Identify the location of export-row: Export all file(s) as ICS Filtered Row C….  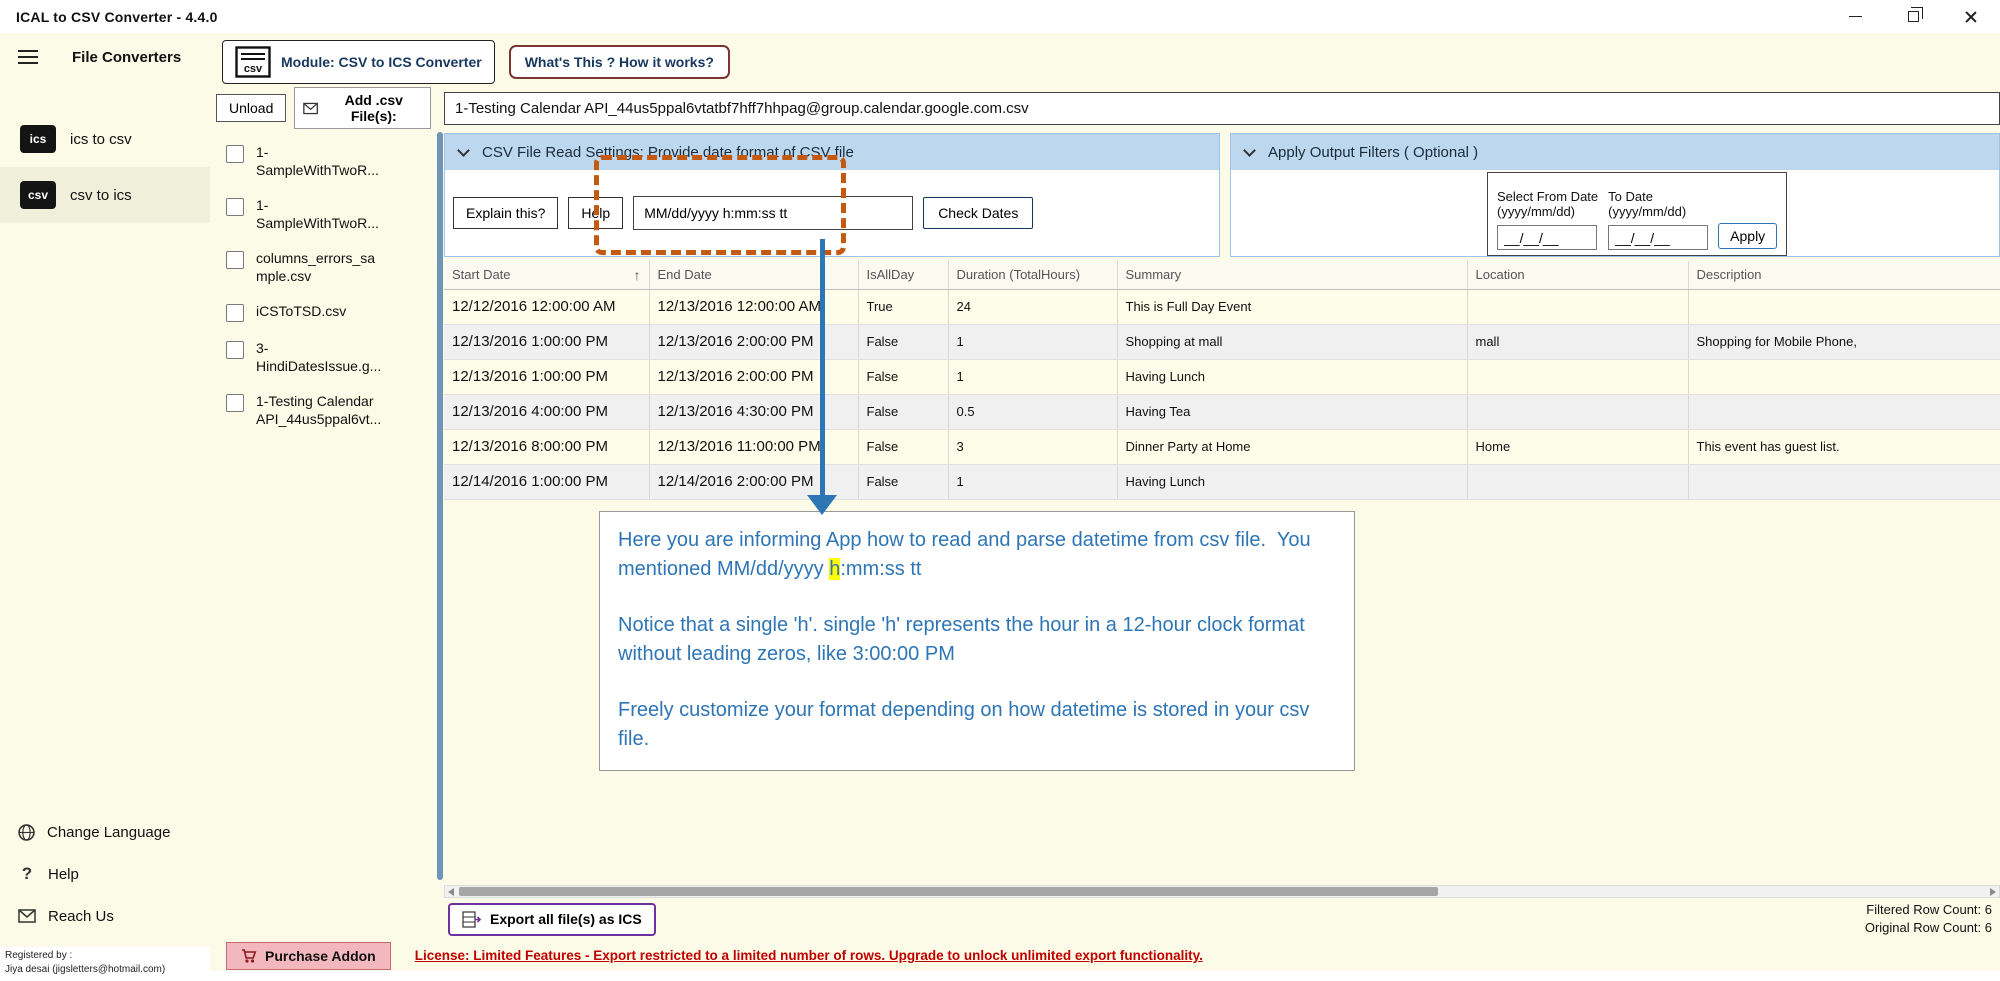
(1222, 919).